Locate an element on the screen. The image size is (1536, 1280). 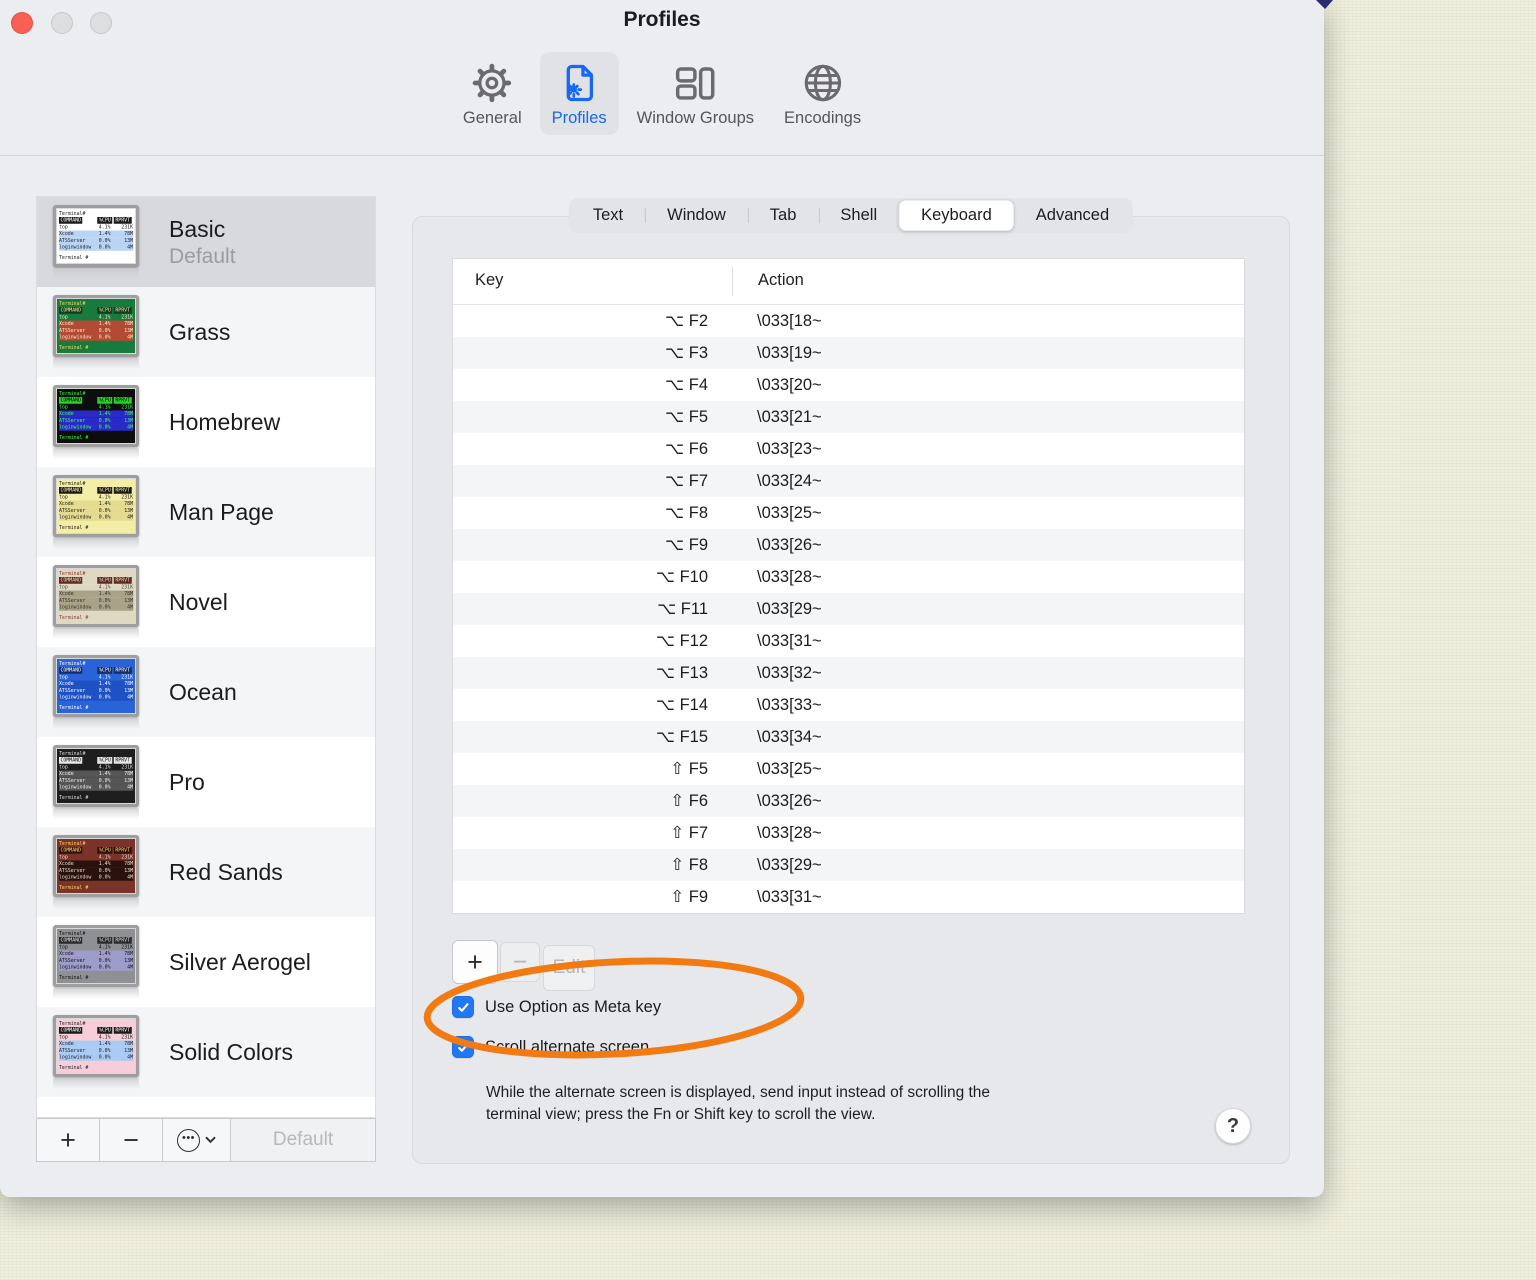
toolbar-item-general: General is located at coordinates (492, 93).